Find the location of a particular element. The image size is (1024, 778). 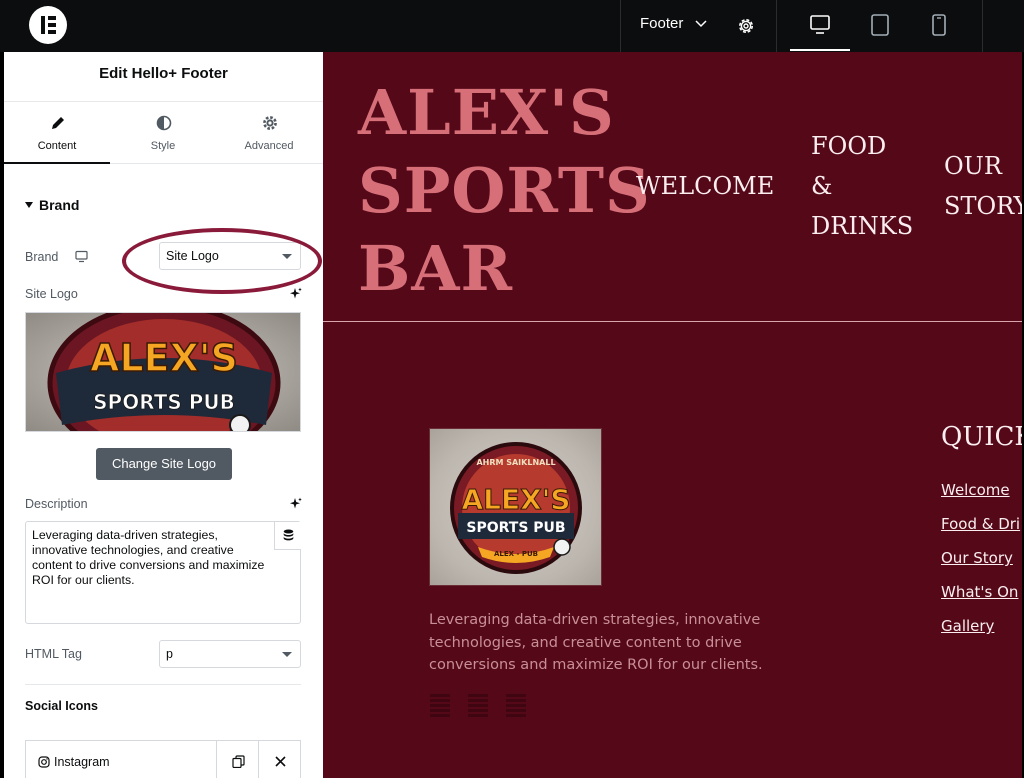

divider is located at coordinates (163, 684).